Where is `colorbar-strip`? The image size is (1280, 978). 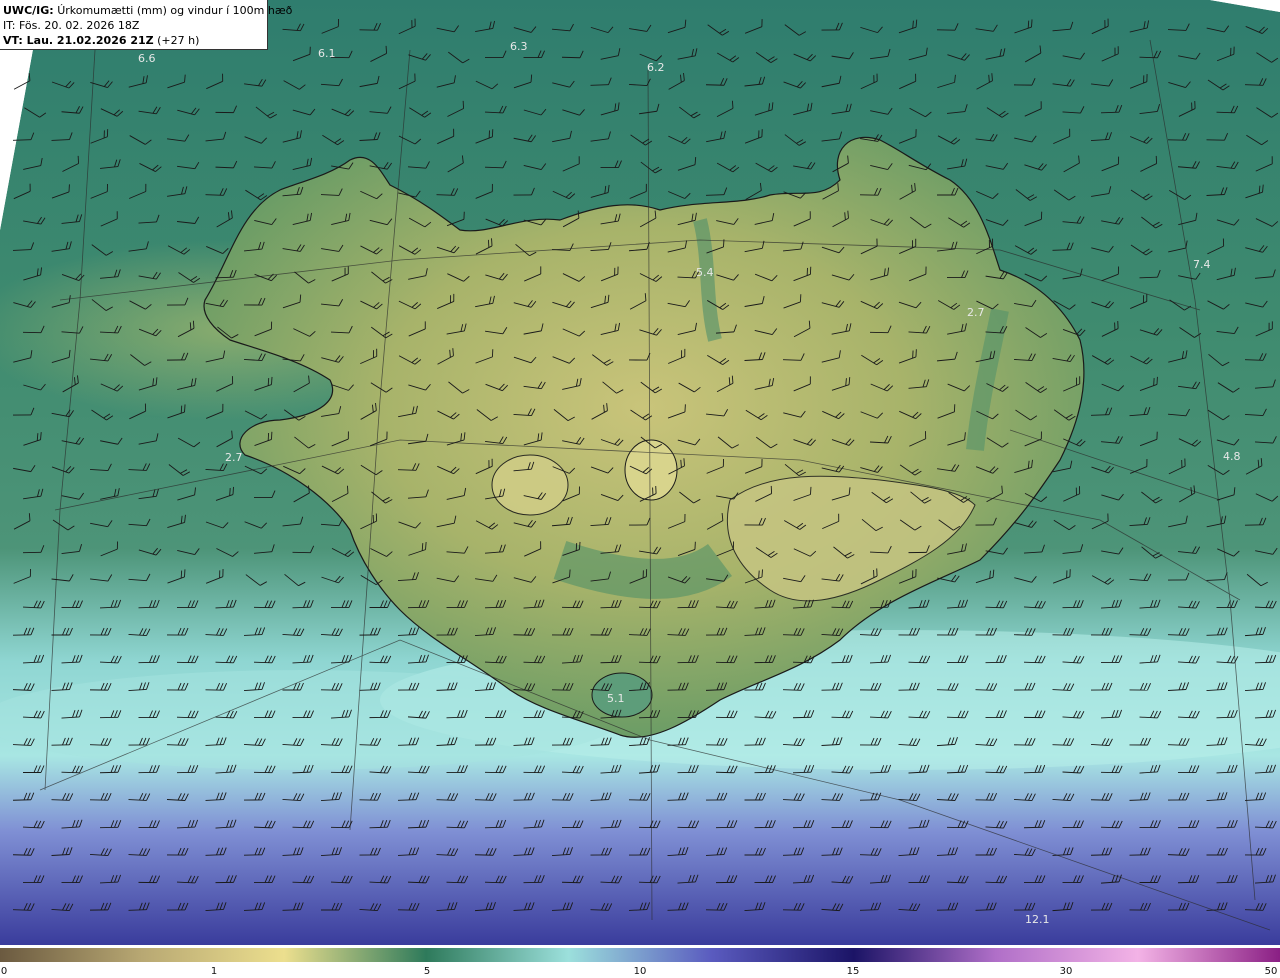
colorbar-strip is located at coordinates (640, 955).